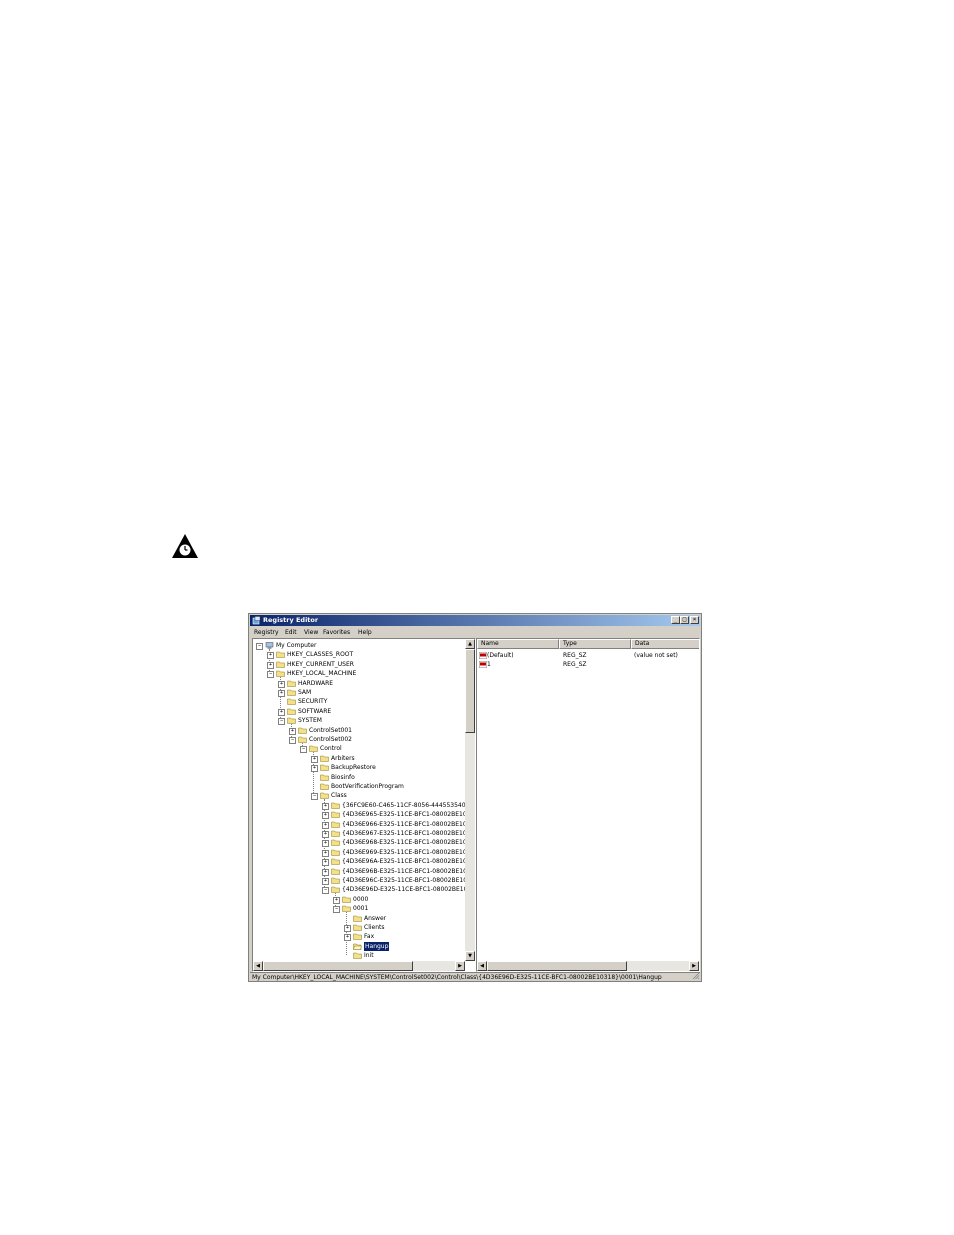 The height and width of the screenshot is (1235, 954). What do you see at coordinates (336, 632) in the screenshot?
I see `menu-favorites: Favorites` at bounding box center [336, 632].